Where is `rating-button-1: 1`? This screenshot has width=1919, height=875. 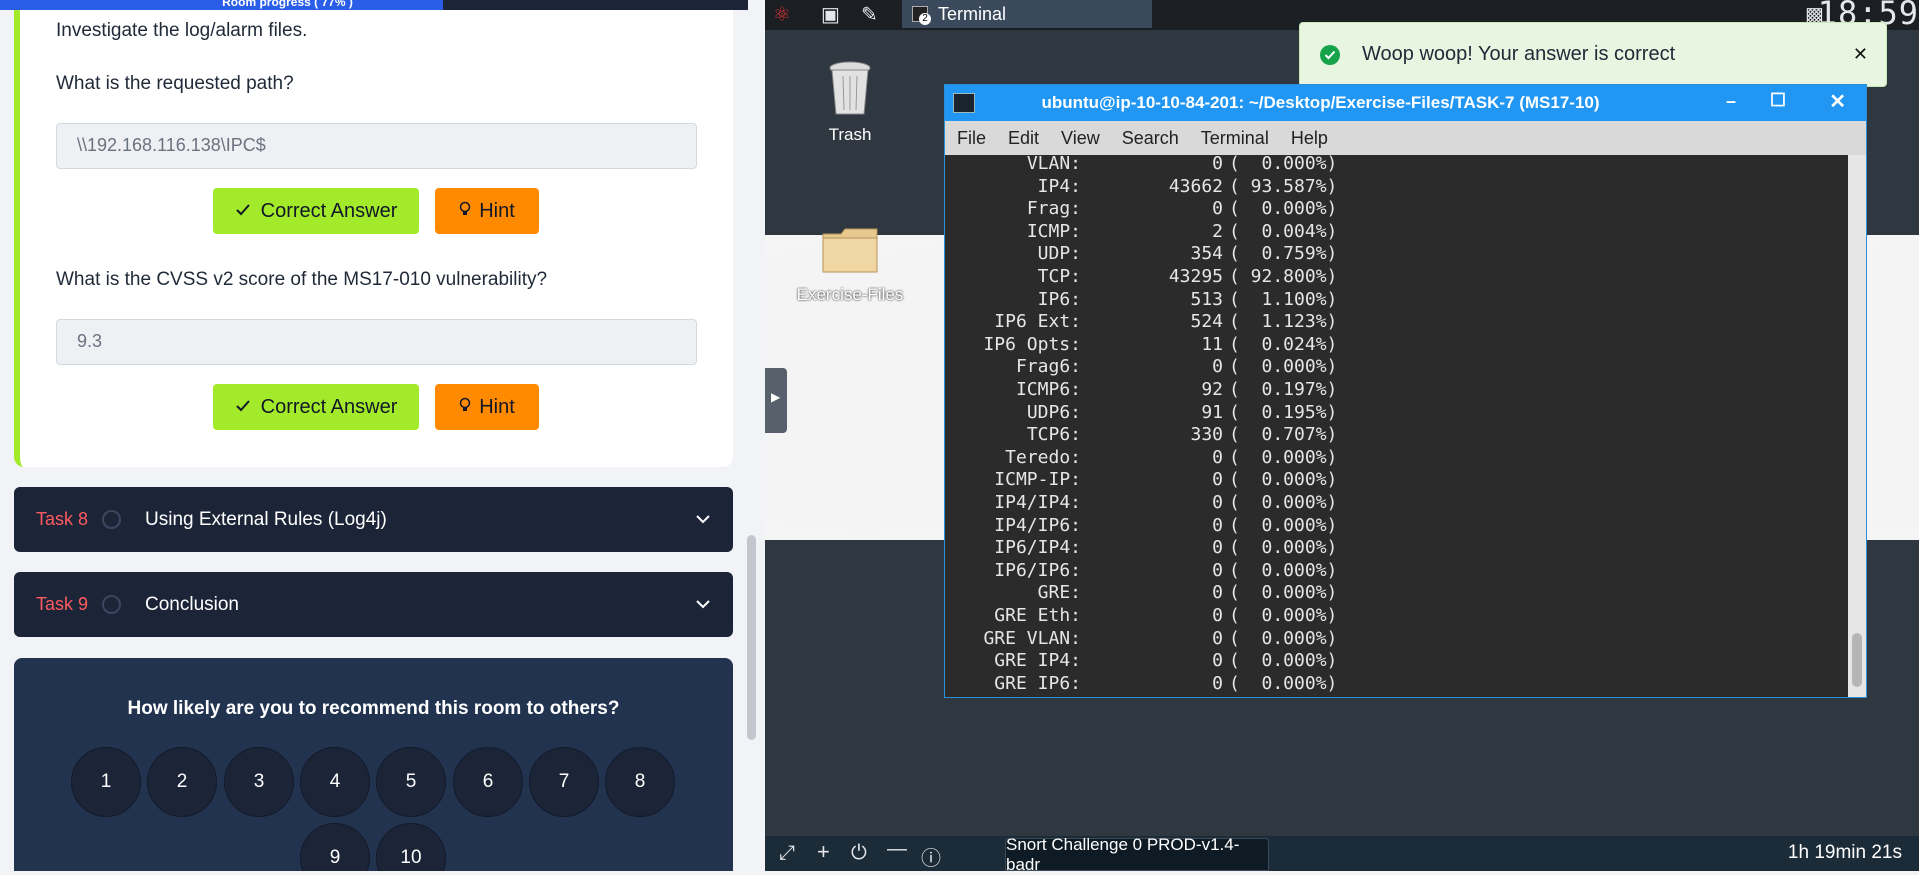 rating-button-1: 1 is located at coordinates (106, 782).